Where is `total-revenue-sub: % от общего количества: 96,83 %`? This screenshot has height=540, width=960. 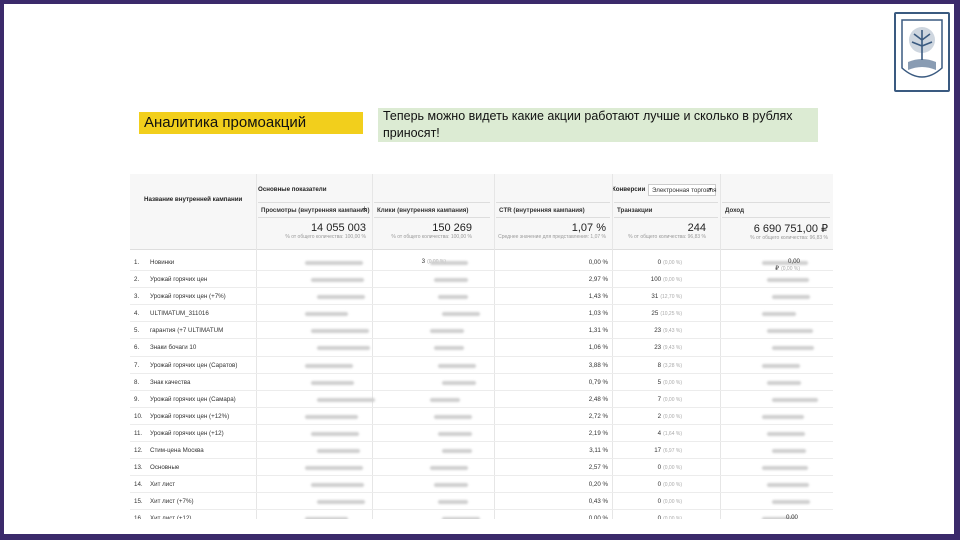 total-revenue-sub: % от общего количества: 96,83 % is located at coordinates (789, 238).